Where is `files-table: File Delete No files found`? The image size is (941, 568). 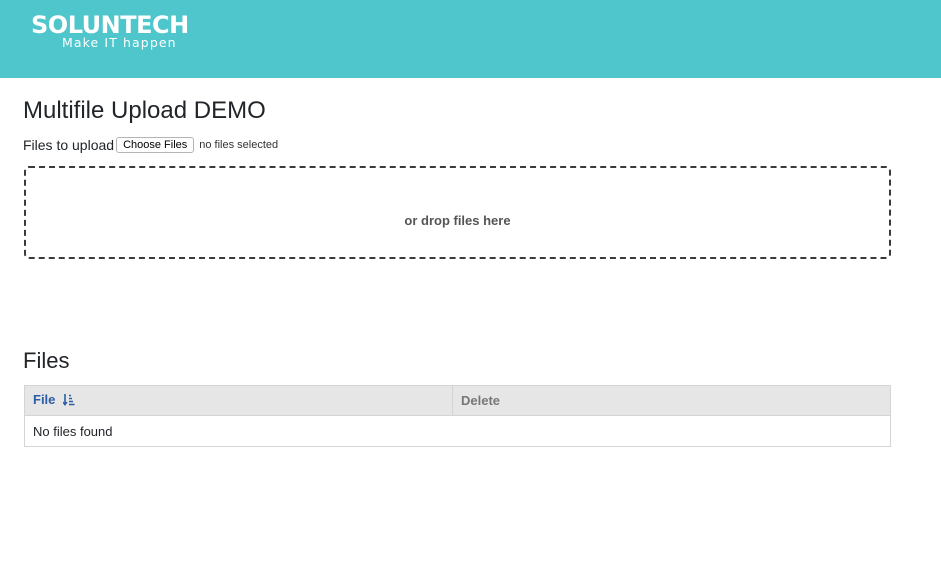 files-table: File Delete No files found is located at coordinates (457, 416).